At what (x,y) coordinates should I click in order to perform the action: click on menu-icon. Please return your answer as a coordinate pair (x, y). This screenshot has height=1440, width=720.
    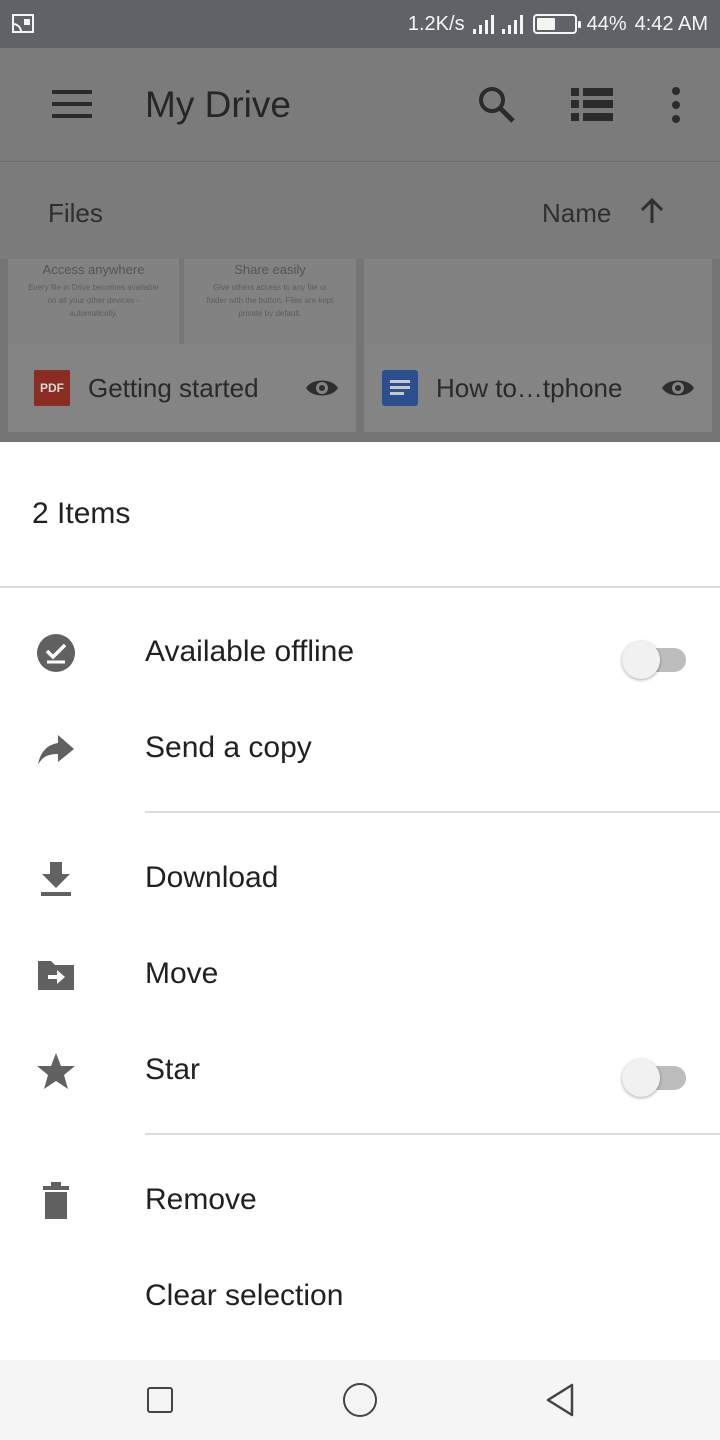
    Looking at the image, I should click on (72, 104).